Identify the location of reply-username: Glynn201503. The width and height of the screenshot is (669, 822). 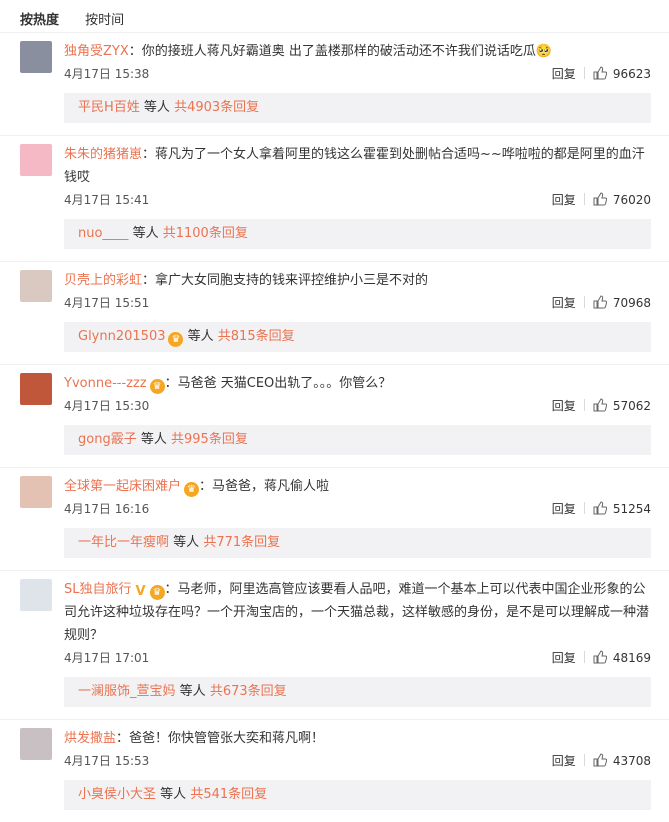
(121, 336).